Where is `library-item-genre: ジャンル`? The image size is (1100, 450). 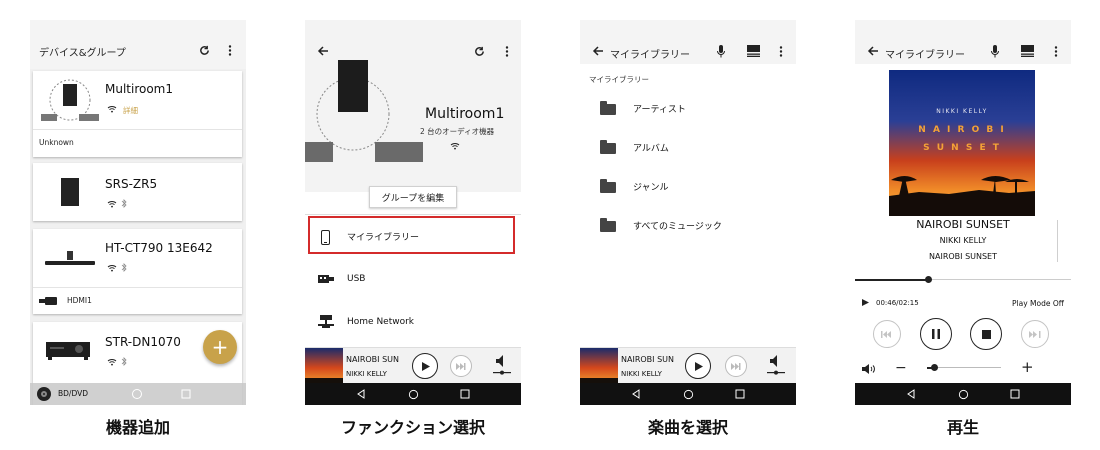 library-item-genre: ジャンル is located at coordinates (688, 186).